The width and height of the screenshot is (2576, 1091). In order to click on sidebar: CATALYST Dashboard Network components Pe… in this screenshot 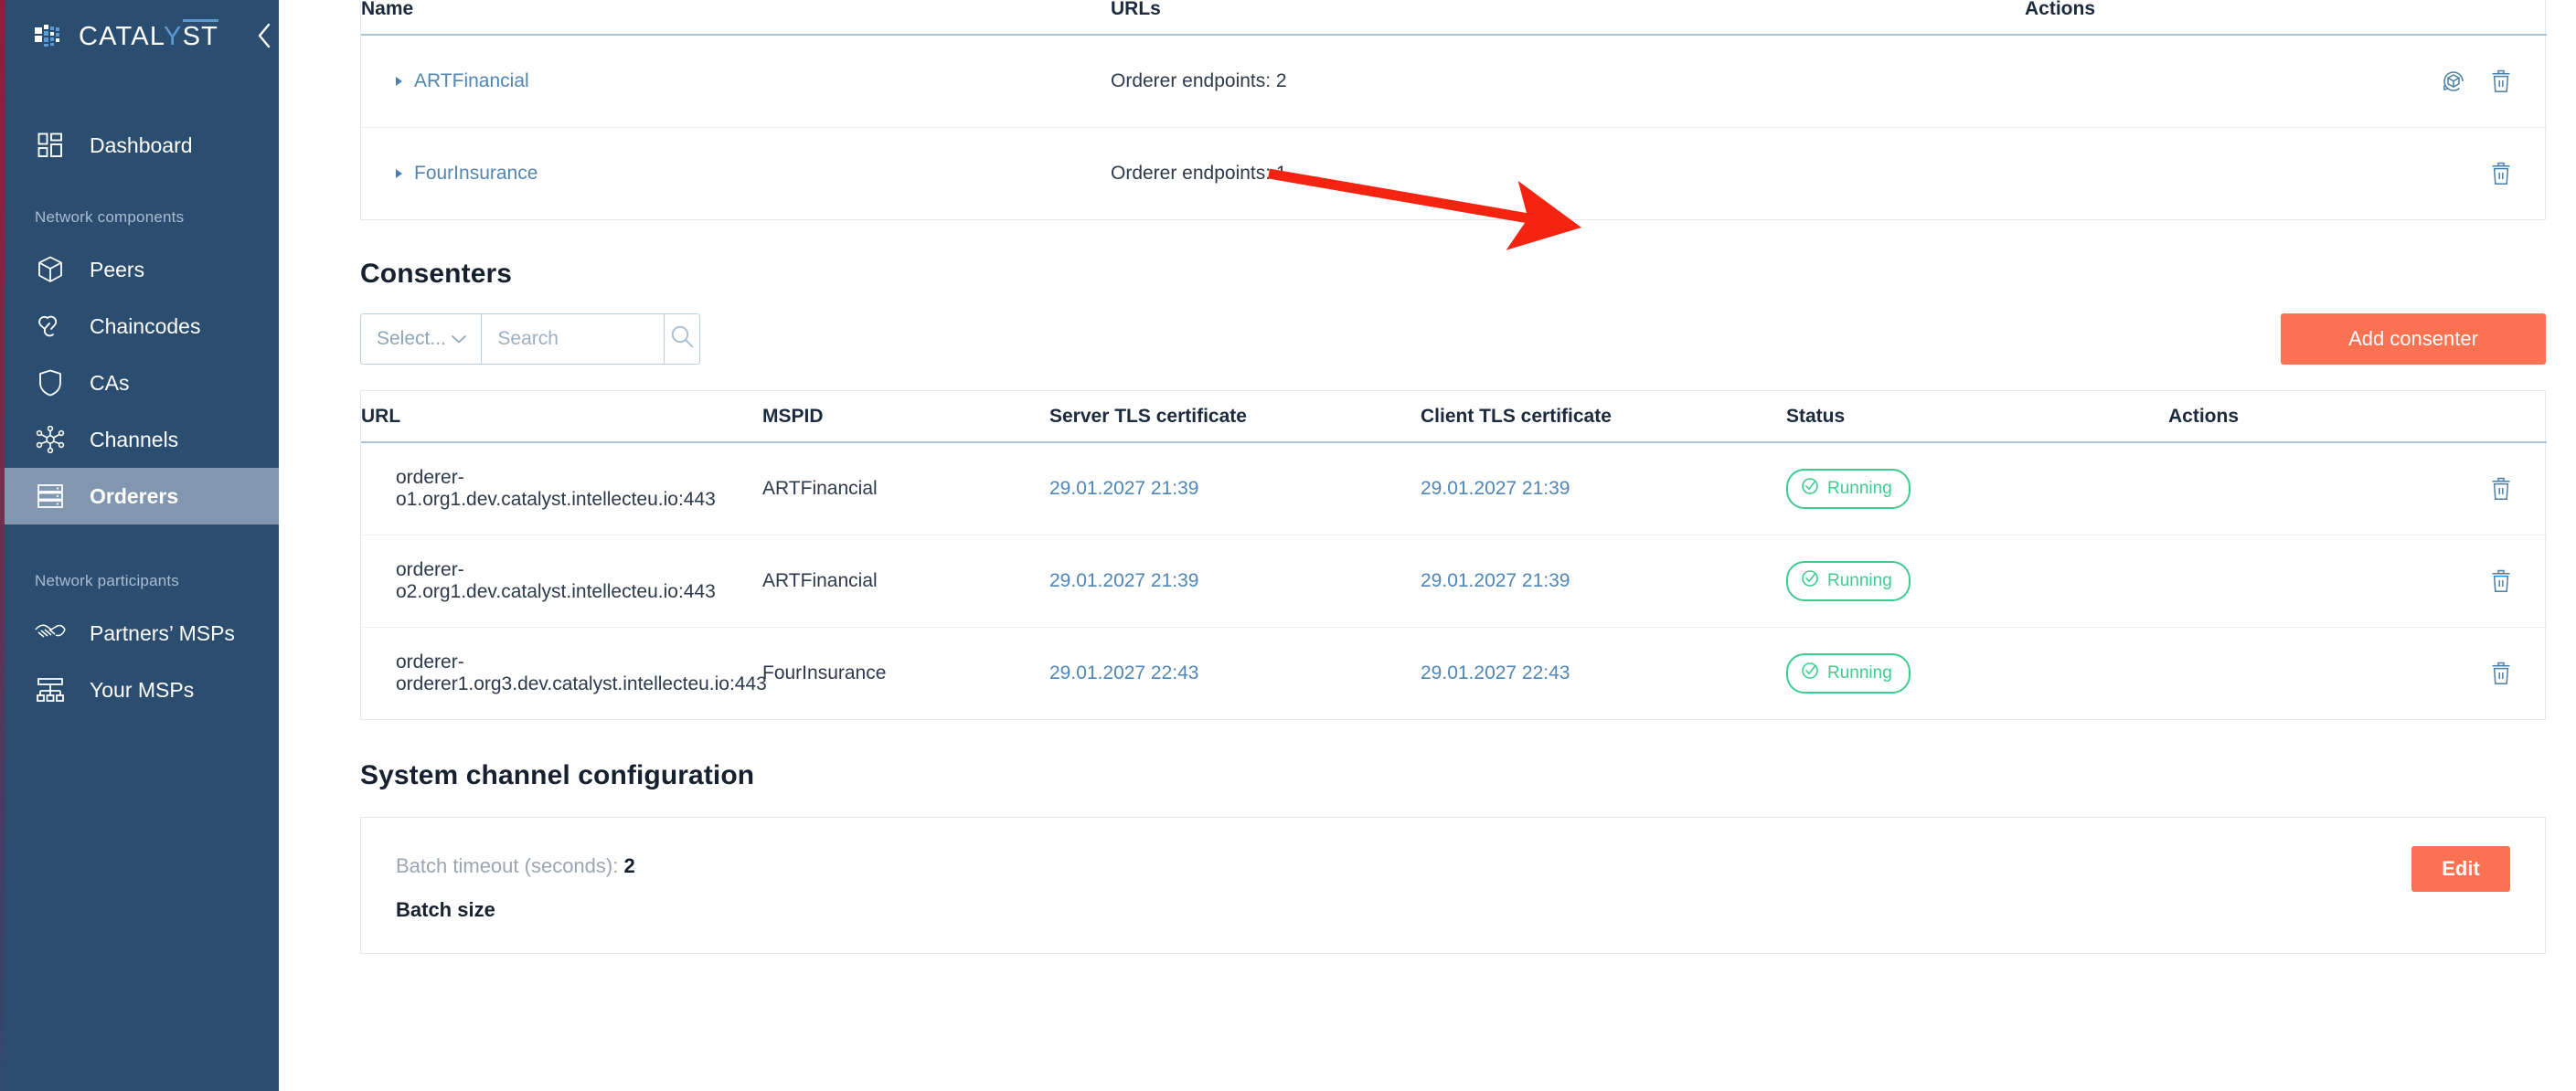, I will do `click(139, 545)`.